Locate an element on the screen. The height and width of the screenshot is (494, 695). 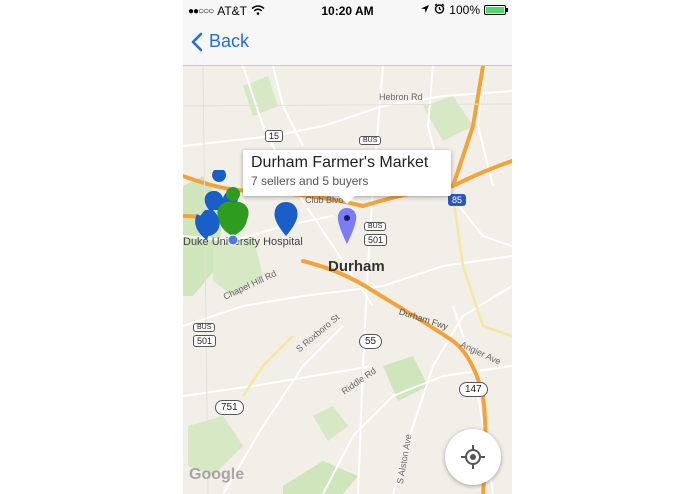
status-right: 100% is located at coordinates (464, 10).